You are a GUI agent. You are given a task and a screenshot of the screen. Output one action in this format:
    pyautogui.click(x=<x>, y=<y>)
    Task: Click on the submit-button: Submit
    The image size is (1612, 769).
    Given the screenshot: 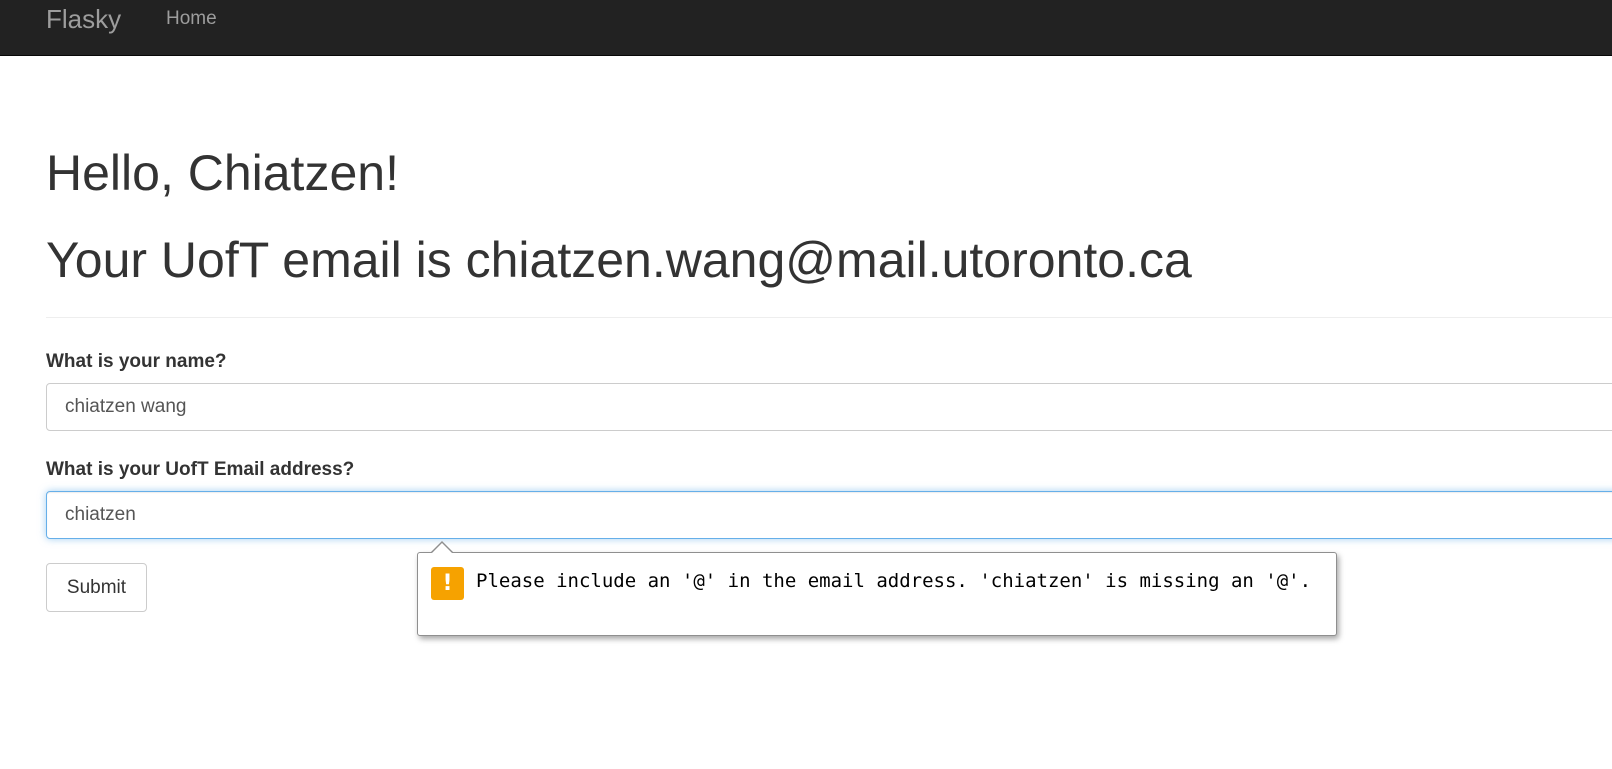 What is the action you would take?
    pyautogui.click(x=96, y=587)
    